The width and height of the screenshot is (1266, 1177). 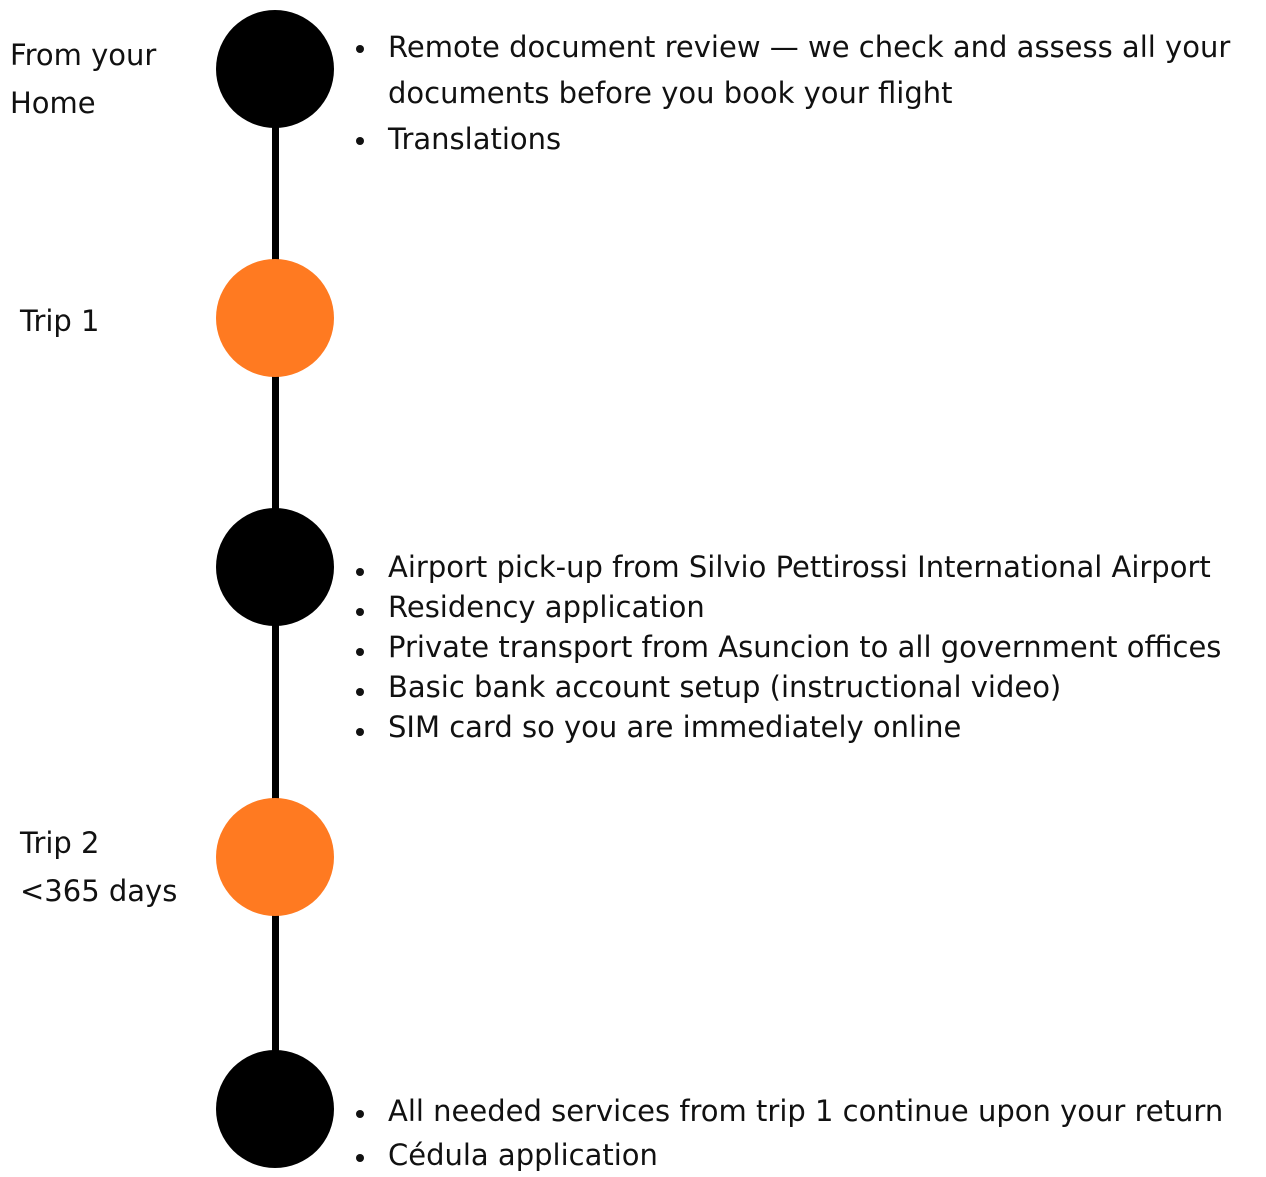 I want to click on home-label-line2: Home, so click(x=53, y=103).